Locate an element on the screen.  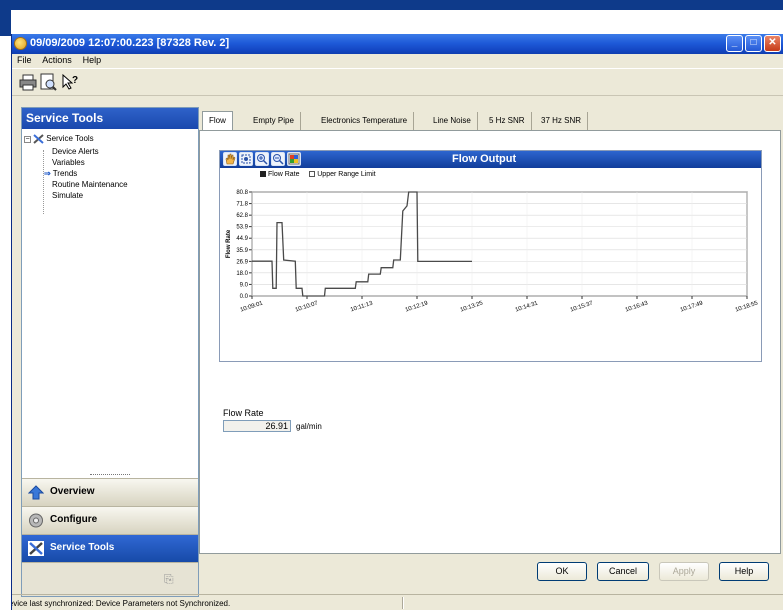
y-tick-label: 35.9 is located at coordinates (242, 251).